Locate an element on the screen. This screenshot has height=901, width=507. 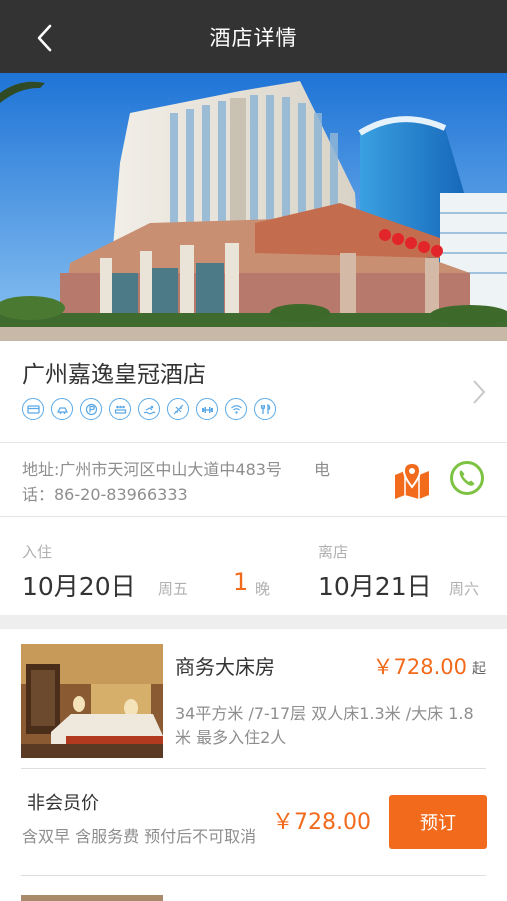
address-line2: 话：86-20-83966333 is located at coordinates (105, 494).